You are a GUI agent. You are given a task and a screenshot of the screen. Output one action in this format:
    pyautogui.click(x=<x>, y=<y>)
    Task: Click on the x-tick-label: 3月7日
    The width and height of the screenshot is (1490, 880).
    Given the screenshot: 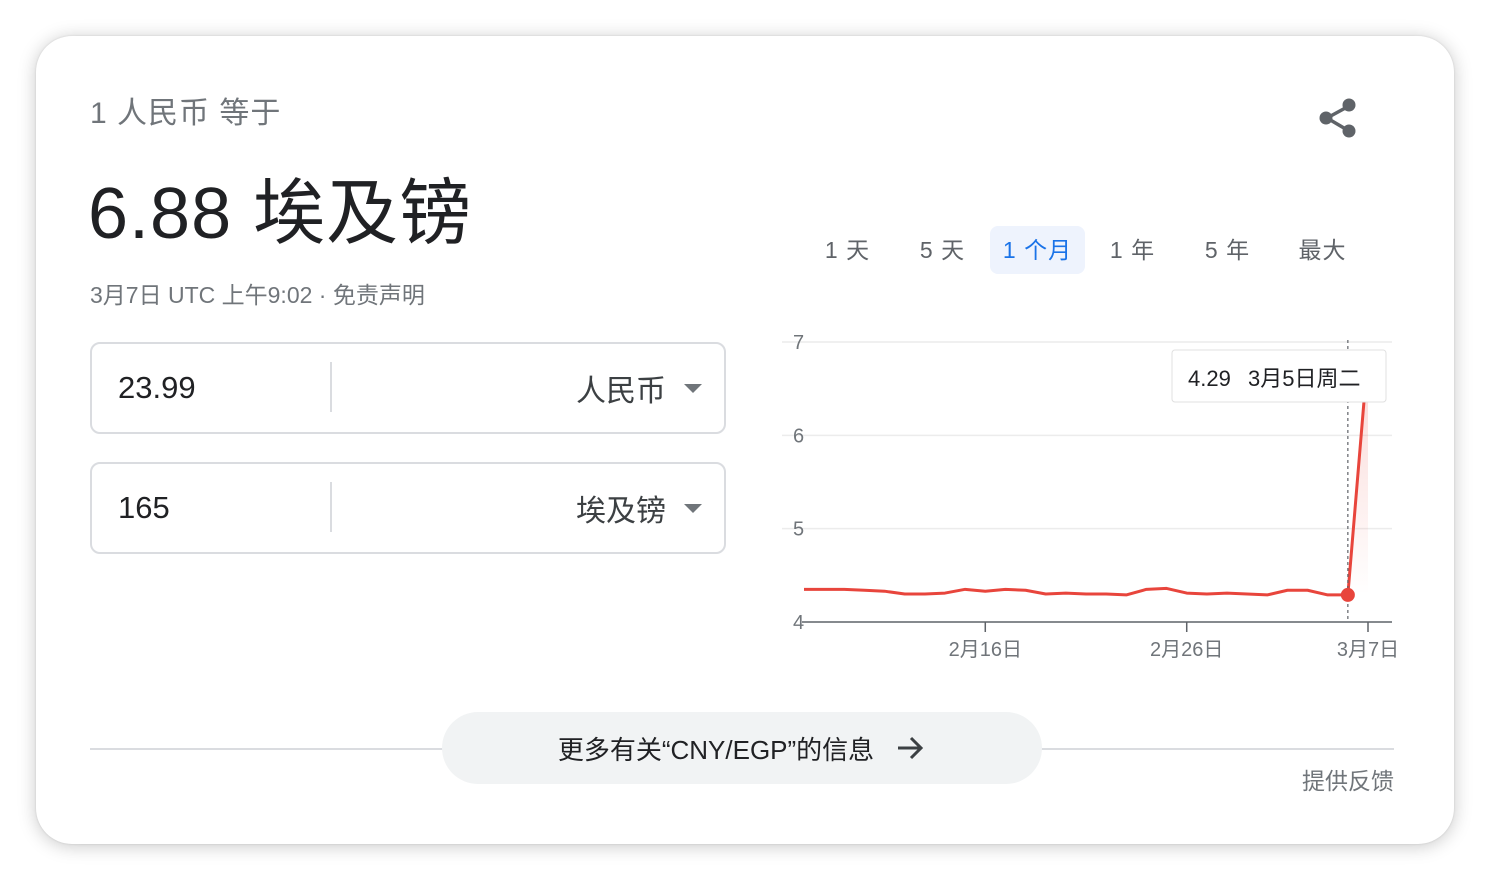 What is the action you would take?
    pyautogui.click(x=1368, y=650)
    